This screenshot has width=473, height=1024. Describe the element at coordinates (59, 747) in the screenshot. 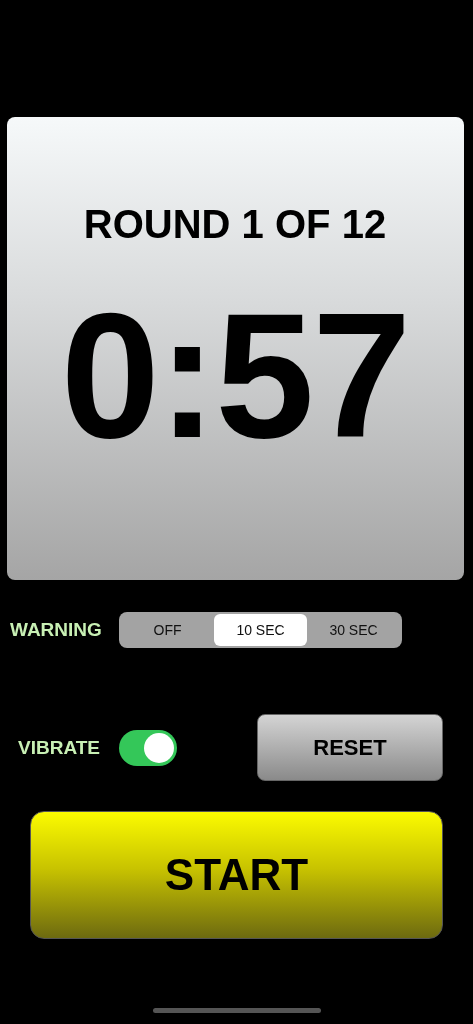

I see `vibrate-label: VIBRATE` at that location.